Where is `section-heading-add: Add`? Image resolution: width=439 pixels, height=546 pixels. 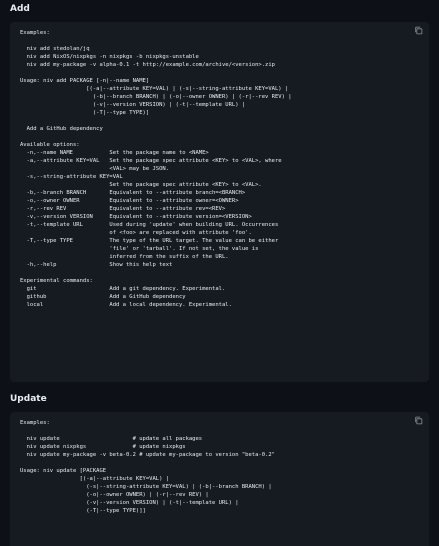
section-heading-add: Add is located at coordinates (20, 9).